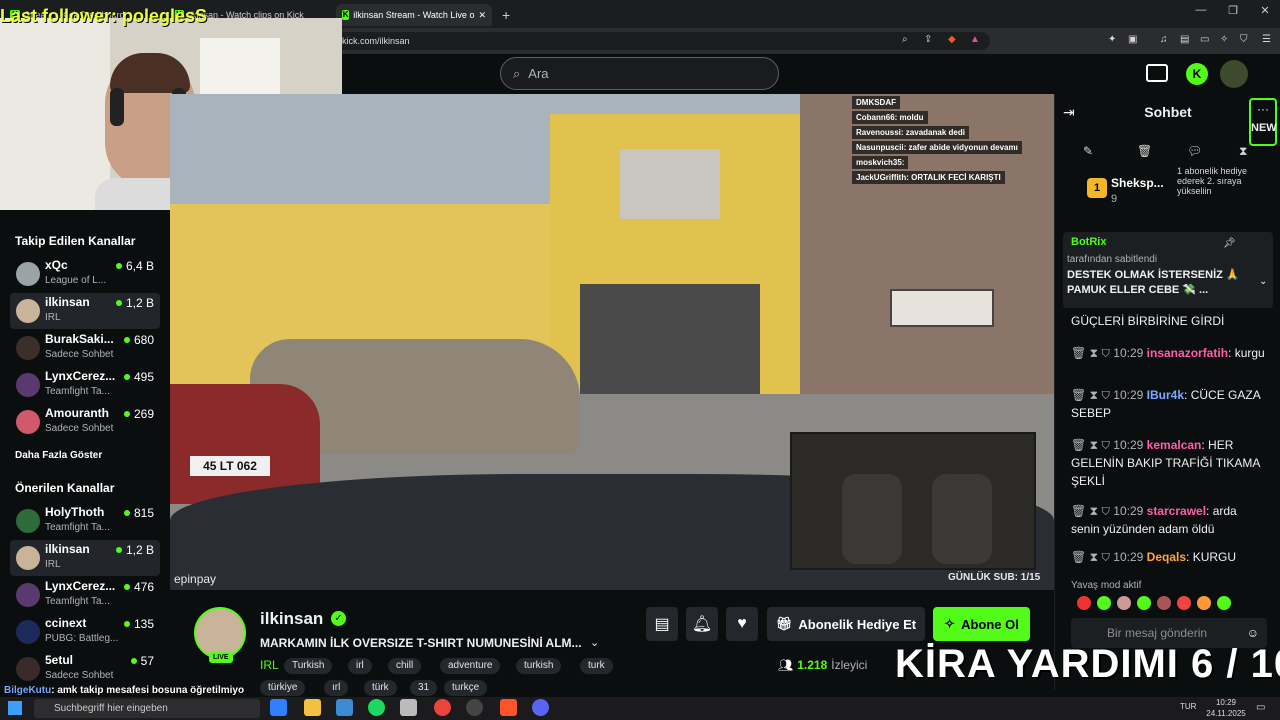 The height and width of the screenshot is (720, 1280). What do you see at coordinates (702, 624) in the screenshot?
I see `notifications-button: 🔔︎` at bounding box center [702, 624].